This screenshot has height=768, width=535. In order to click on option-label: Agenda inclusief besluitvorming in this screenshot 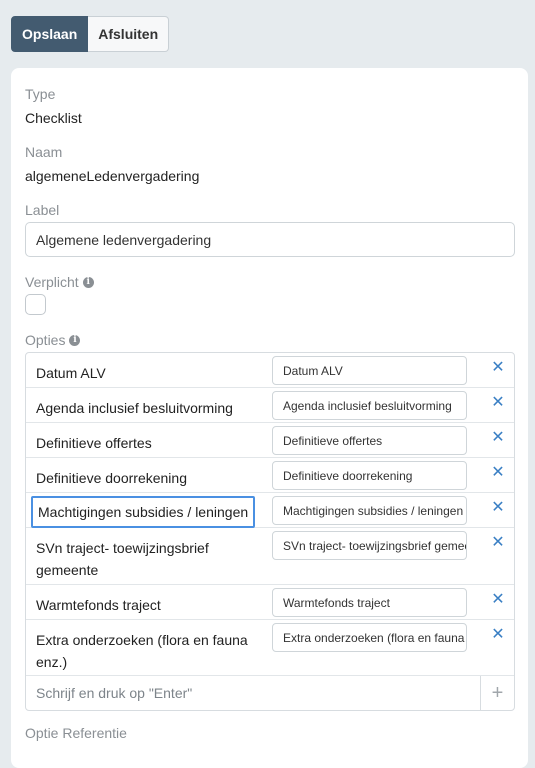, I will do `click(134, 408)`.